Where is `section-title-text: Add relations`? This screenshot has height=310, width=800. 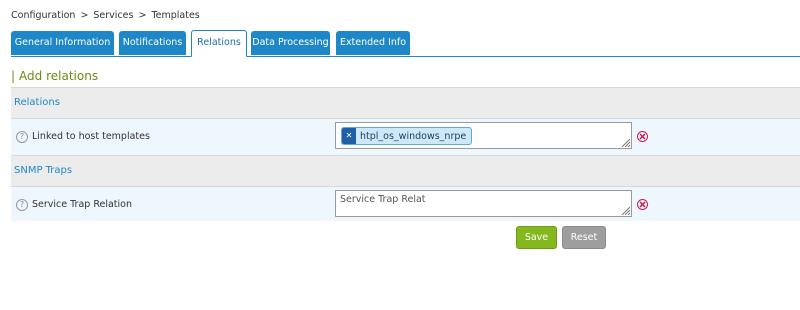
section-title-text: Add relations is located at coordinates (59, 76).